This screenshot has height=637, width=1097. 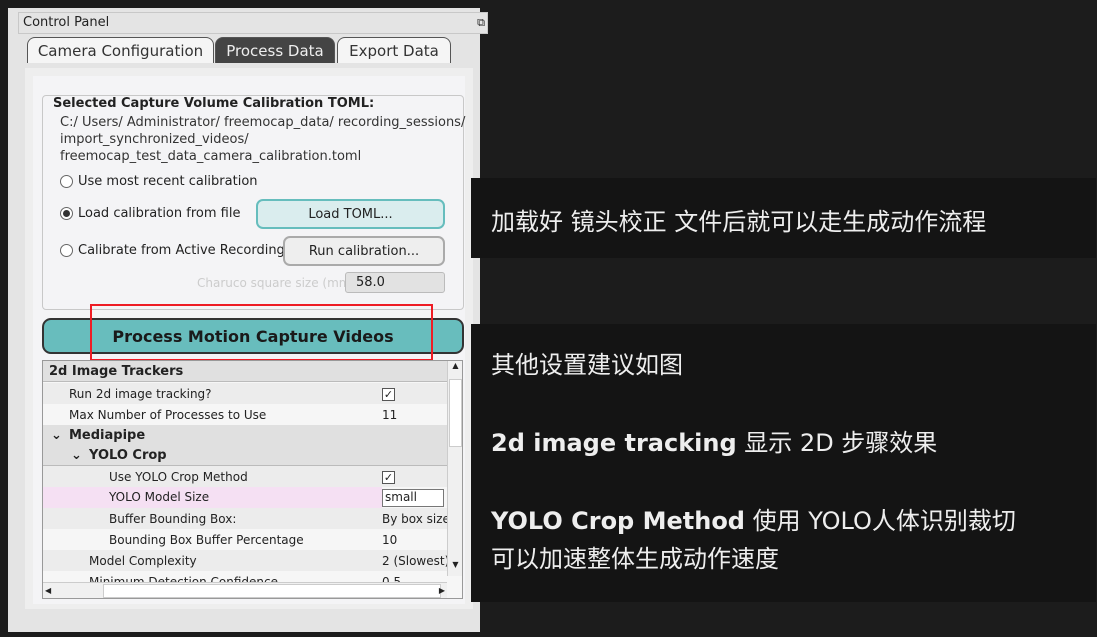 What do you see at coordinates (635, 559) in the screenshot?
I see `note-text: 可以加速整体生成动作速度` at bounding box center [635, 559].